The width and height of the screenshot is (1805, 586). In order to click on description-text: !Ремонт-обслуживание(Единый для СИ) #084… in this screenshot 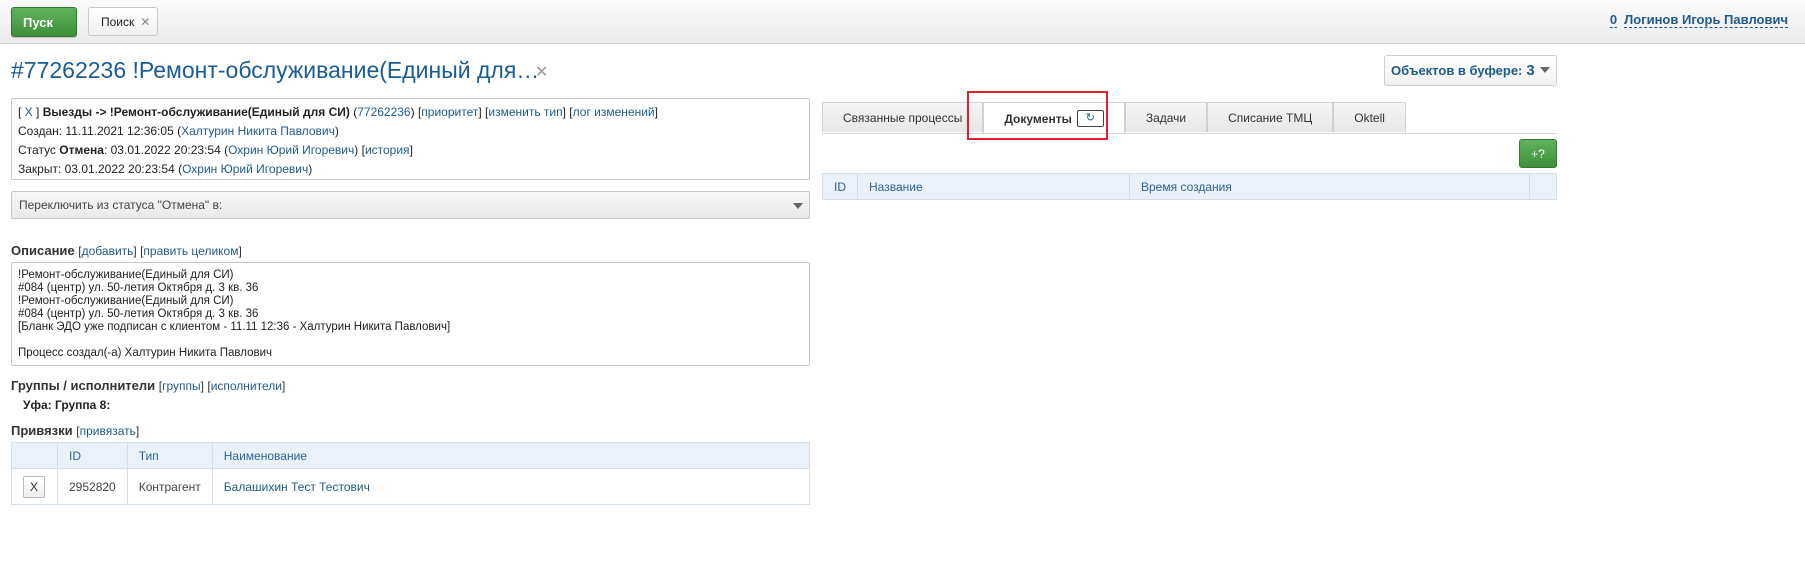, I will do `click(410, 314)`.